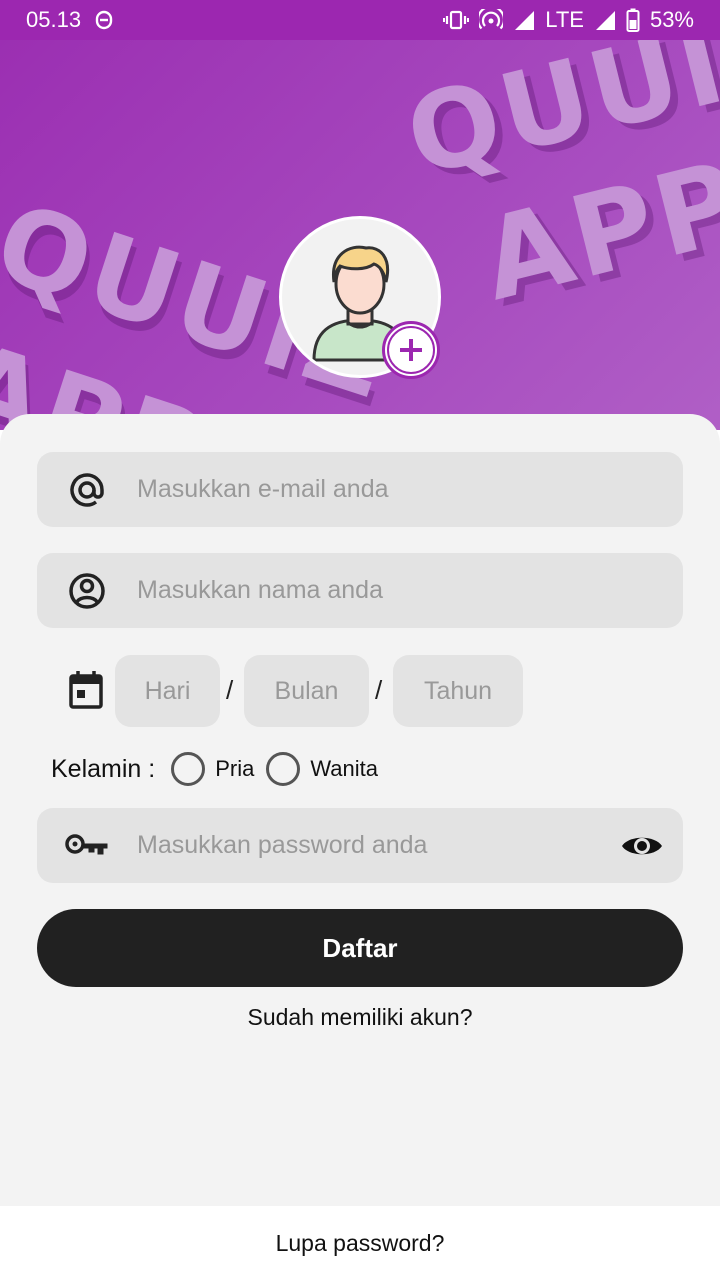  What do you see at coordinates (235, 768) in the screenshot?
I see `gender-option-label: Pria` at bounding box center [235, 768].